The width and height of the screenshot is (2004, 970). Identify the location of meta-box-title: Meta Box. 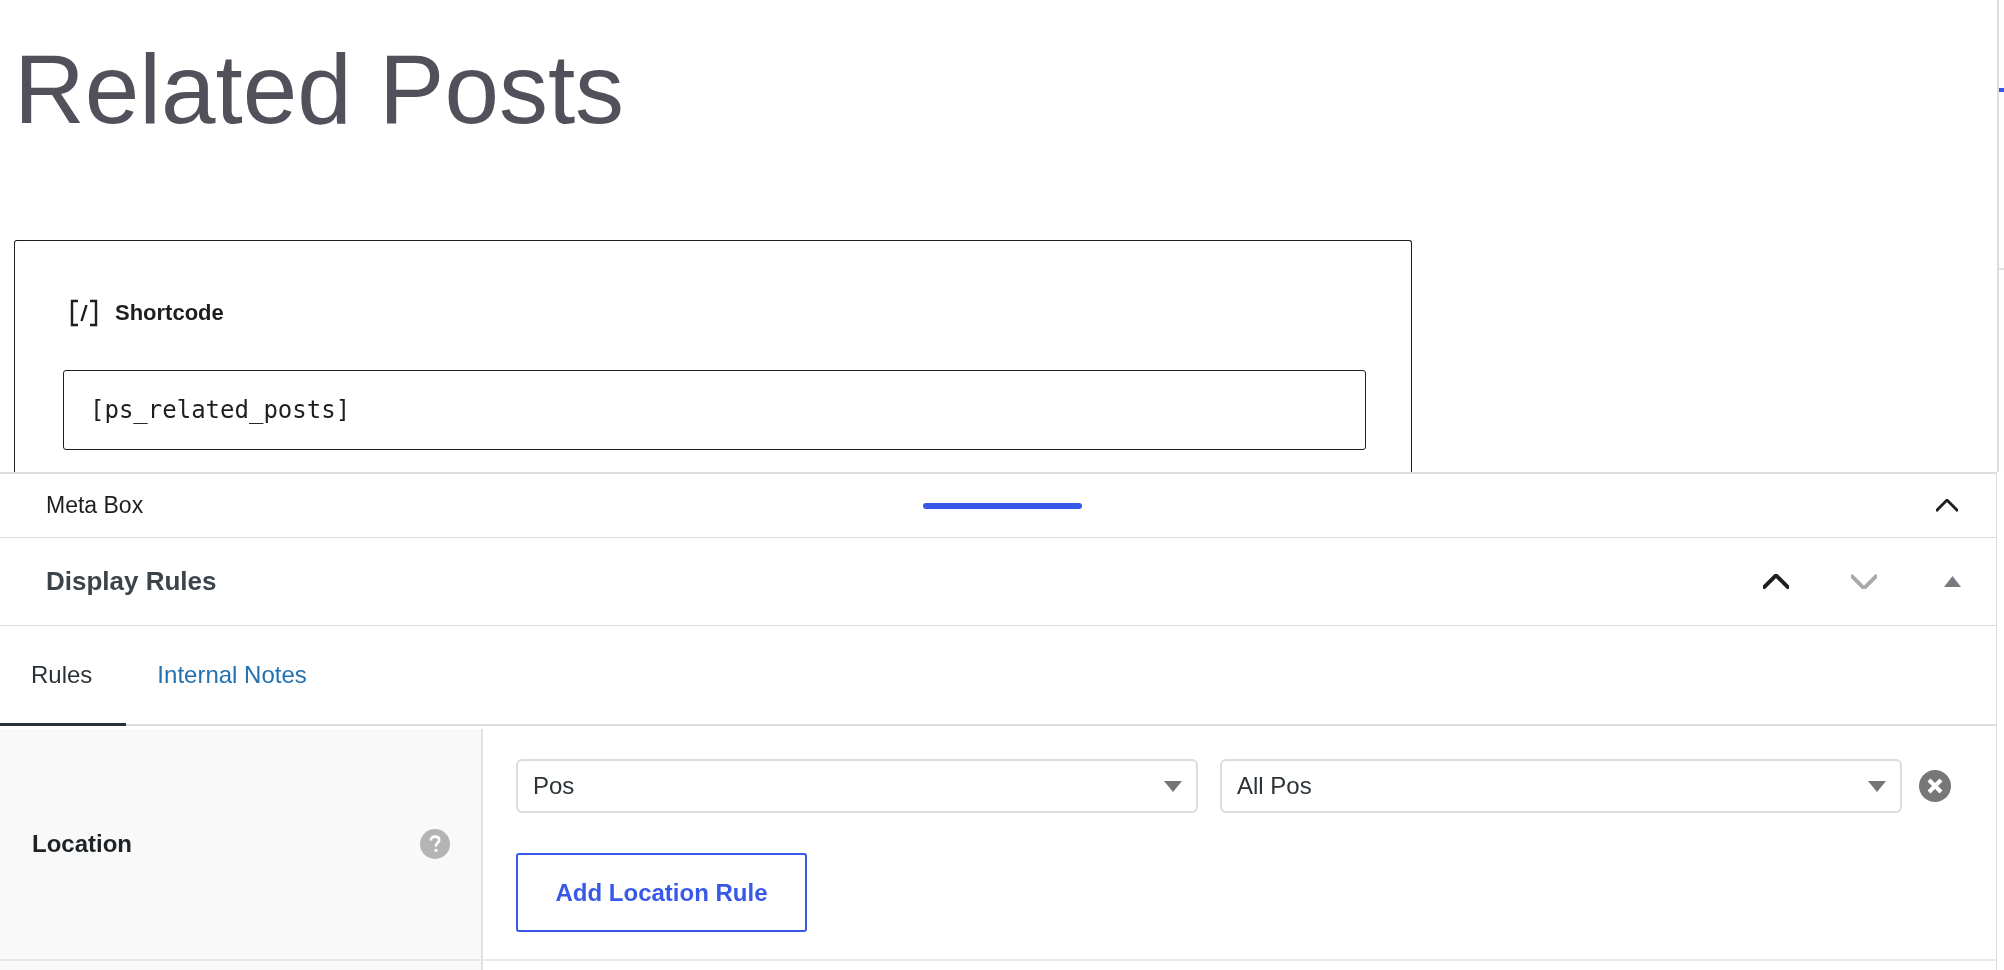
(95, 505).